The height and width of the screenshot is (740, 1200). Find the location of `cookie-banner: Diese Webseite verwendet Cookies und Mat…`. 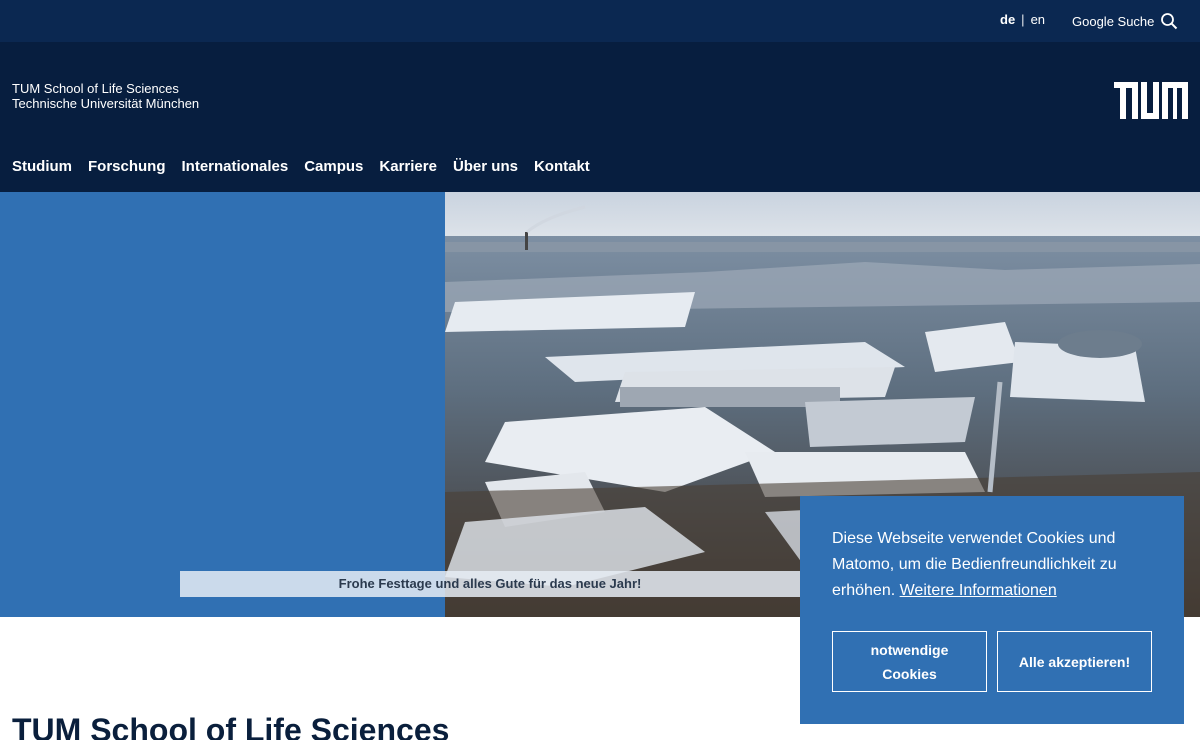

cookie-banner: Diese Webseite verwendet Cookies und Mat… is located at coordinates (992, 610).